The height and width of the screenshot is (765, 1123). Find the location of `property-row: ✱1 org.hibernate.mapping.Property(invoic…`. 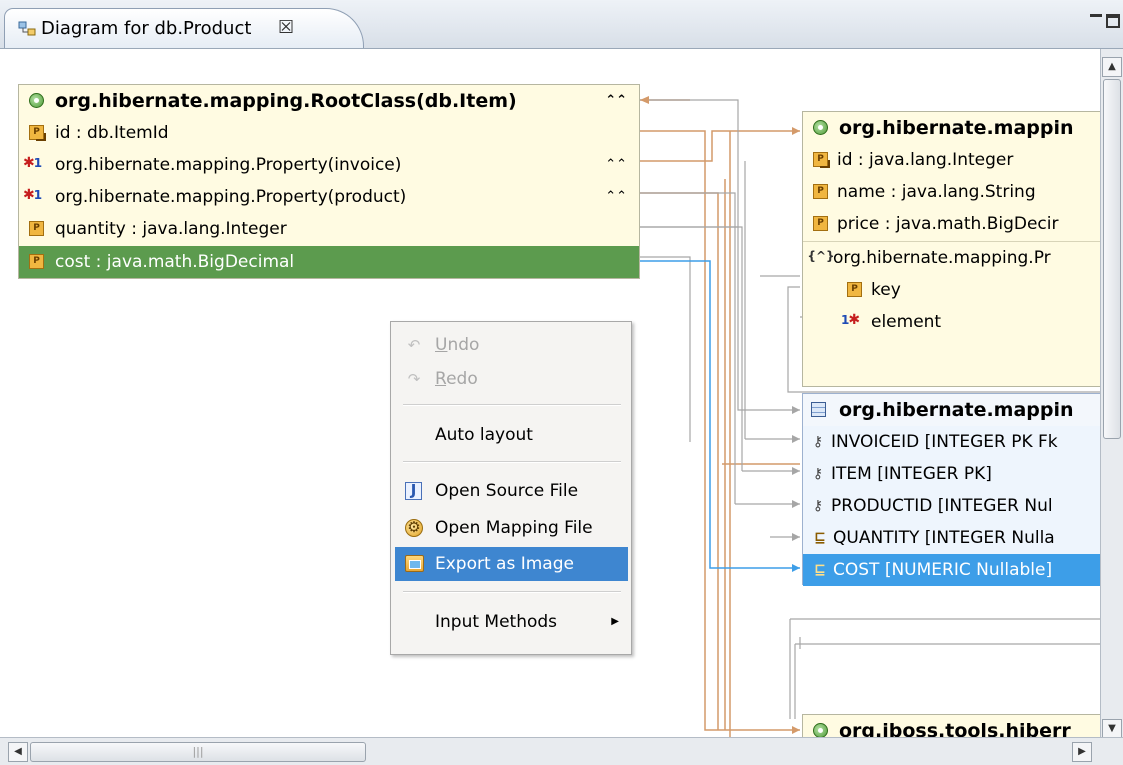

property-row: ✱1 org.hibernate.mapping.Property(invoic… is located at coordinates (329, 165).